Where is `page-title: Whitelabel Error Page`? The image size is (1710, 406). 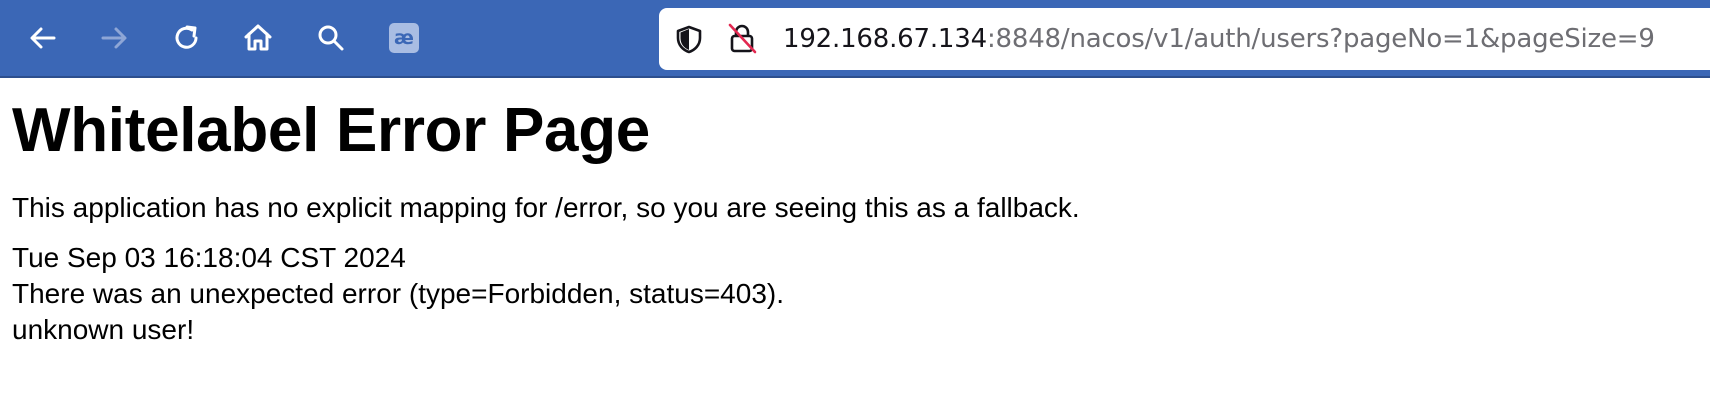
page-title: Whitelabel Error Page is located at coordinates (331, 130).